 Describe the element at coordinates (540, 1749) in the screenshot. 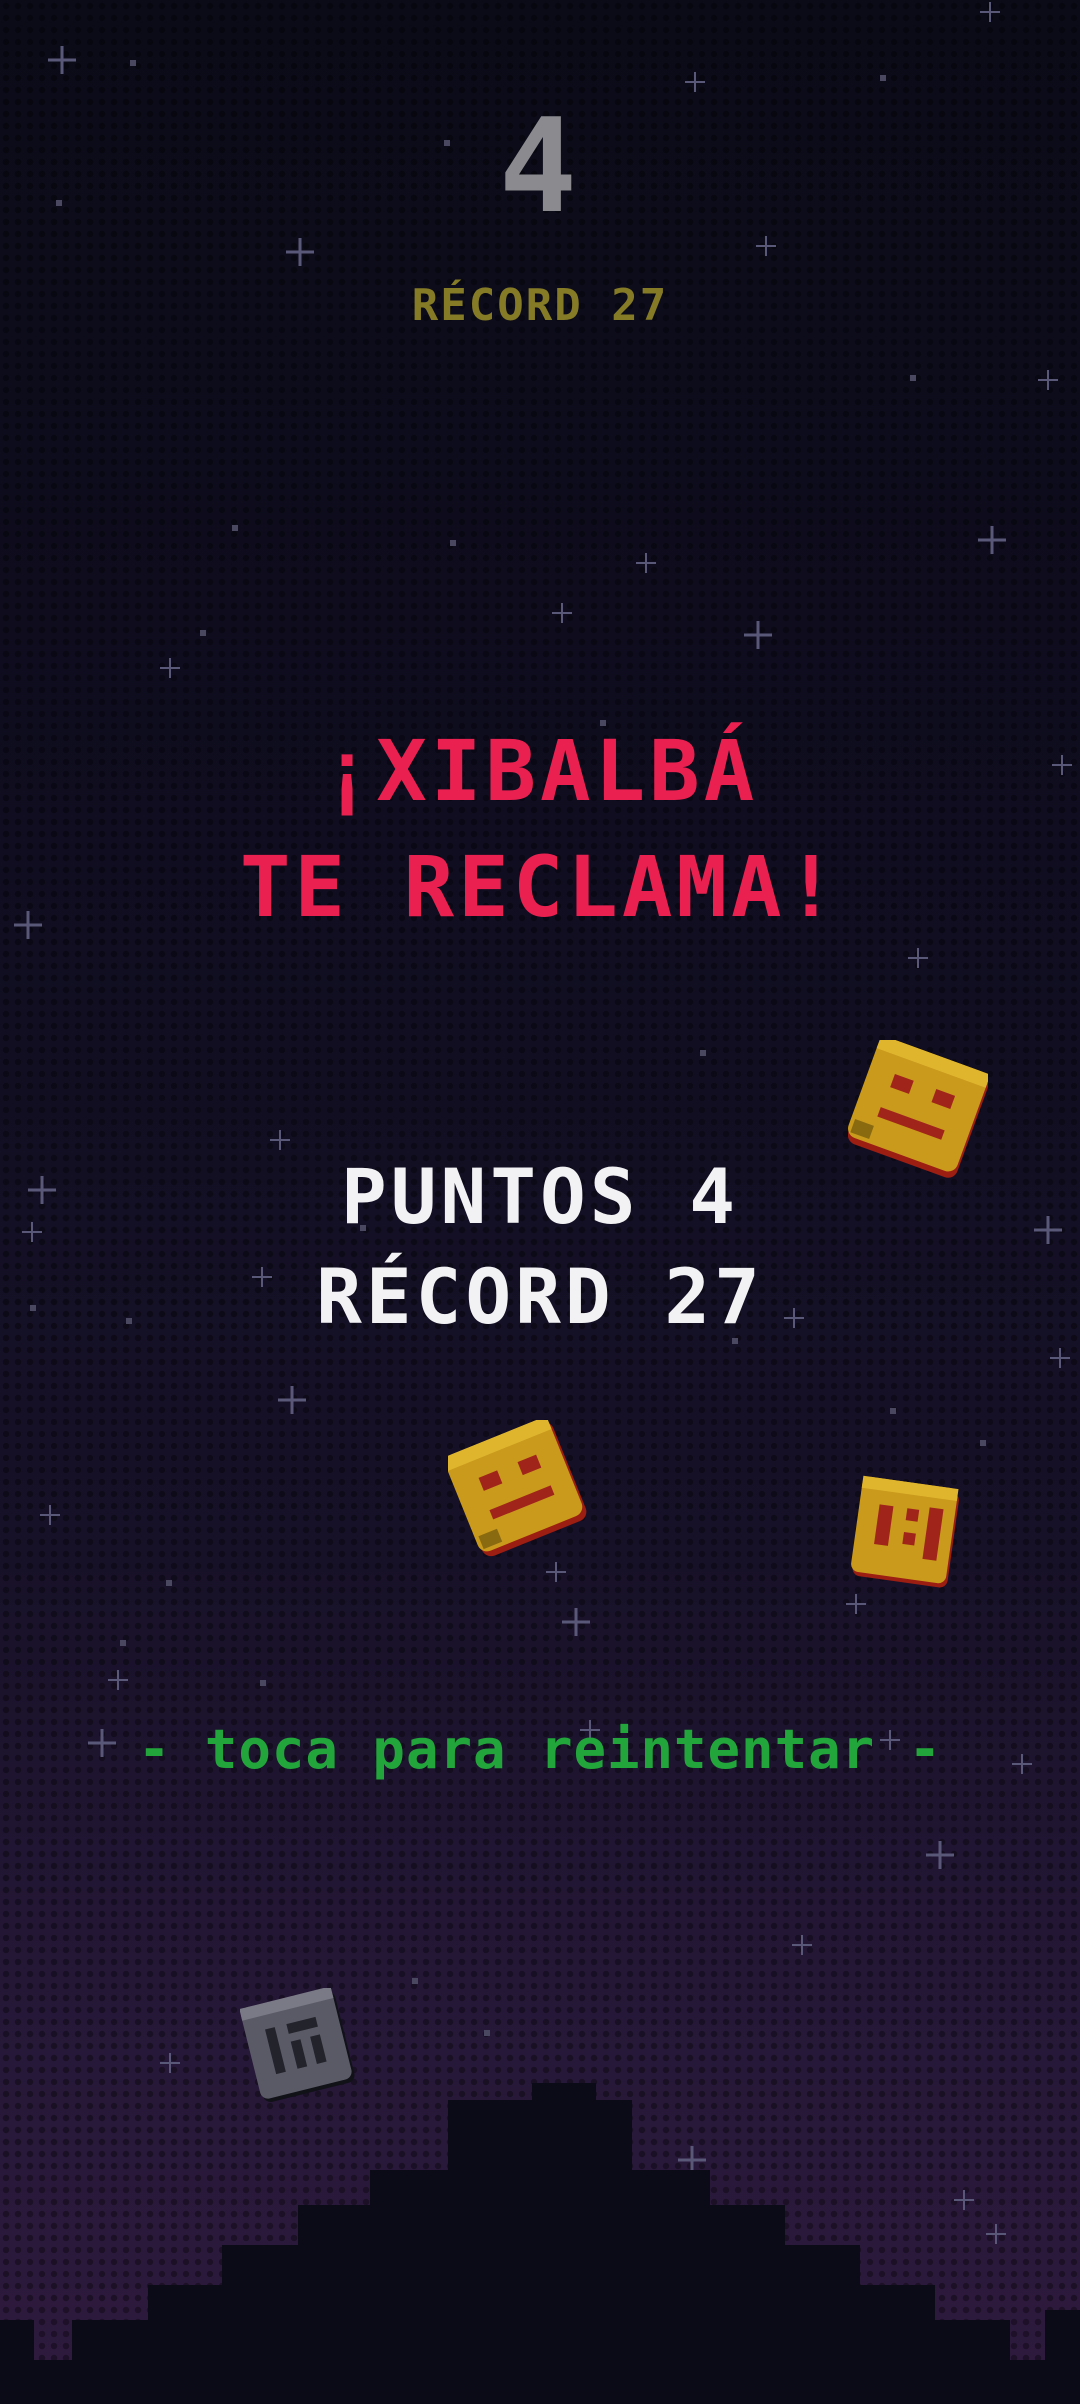

I see `retry-prompt: - toca para reintentar -` at that location.